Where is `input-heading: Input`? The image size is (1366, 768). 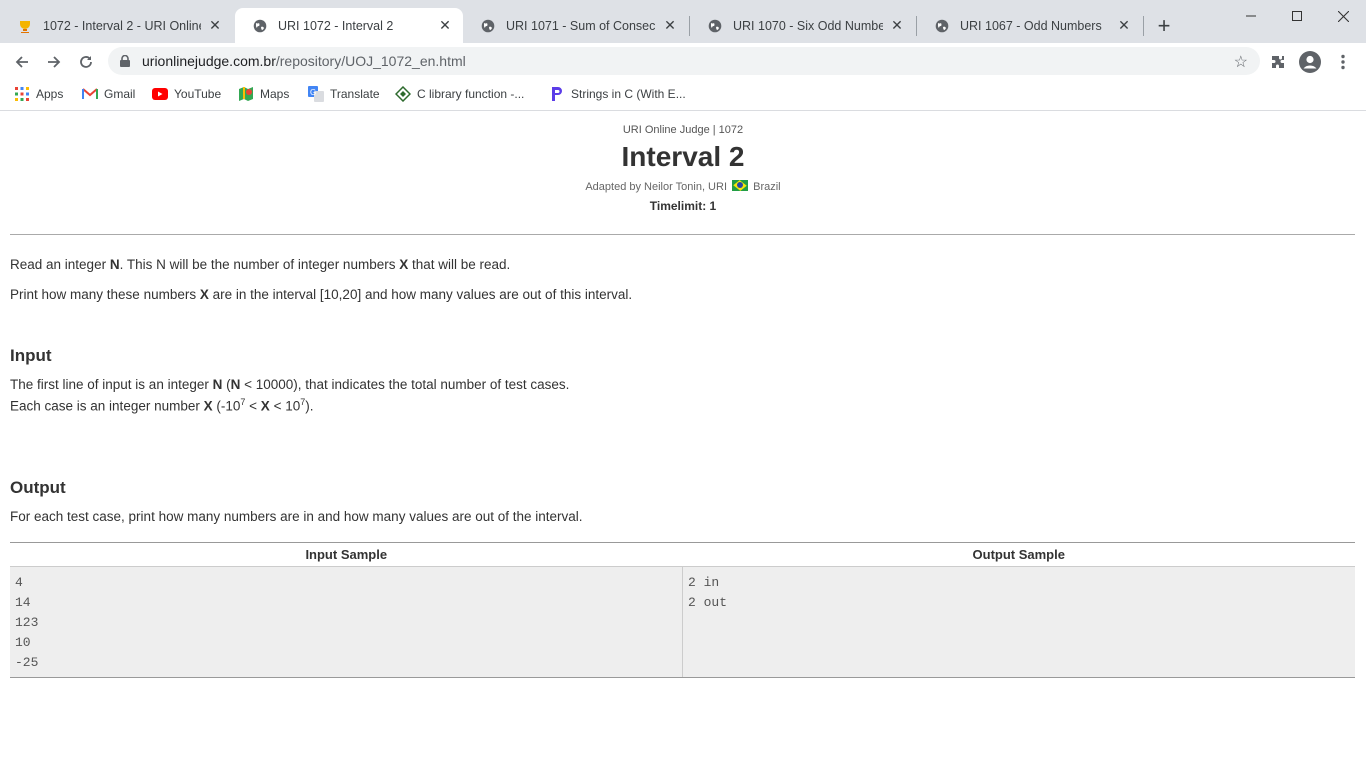 input-heading: Input is located at coordinates (31, 355).